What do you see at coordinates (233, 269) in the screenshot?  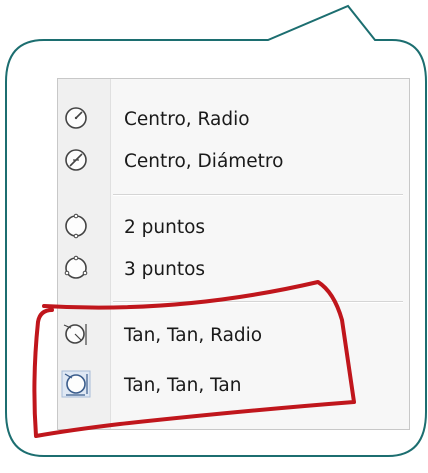 I see `menu-item-3-puntos: 3 puntos` at bounding box center [233, 269].